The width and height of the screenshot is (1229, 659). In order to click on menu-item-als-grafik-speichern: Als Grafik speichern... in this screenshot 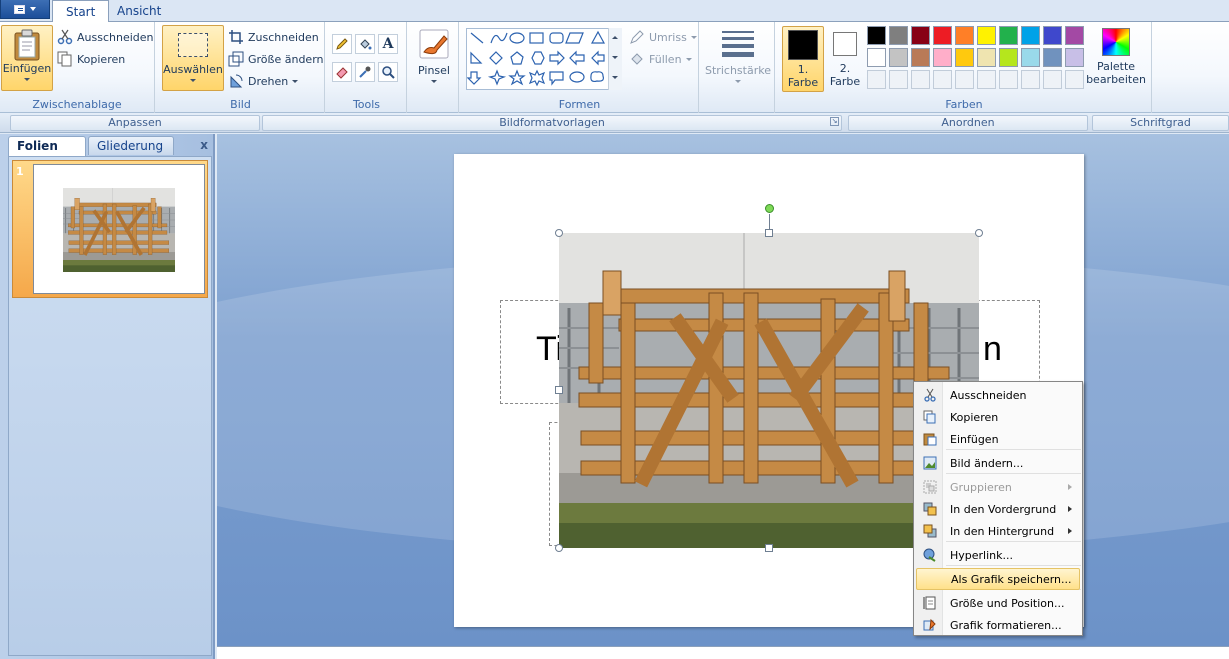, I will do `click(998, 579)`.